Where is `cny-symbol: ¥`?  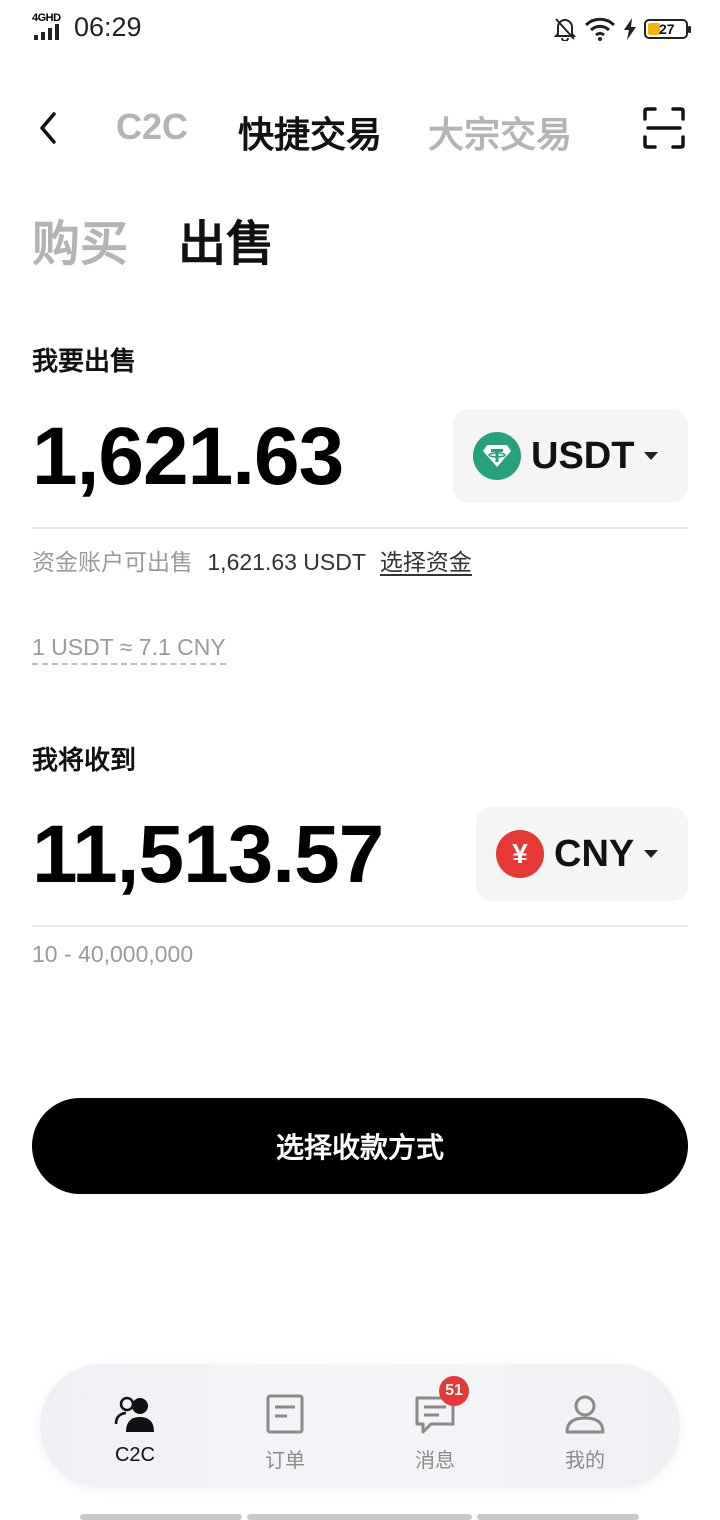
cny-symbol: ¥ is located at coordinates (520, 853).